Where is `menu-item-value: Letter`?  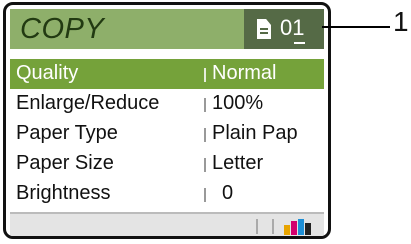 menu-item-value: Letter is located at coordinates (238, 163).